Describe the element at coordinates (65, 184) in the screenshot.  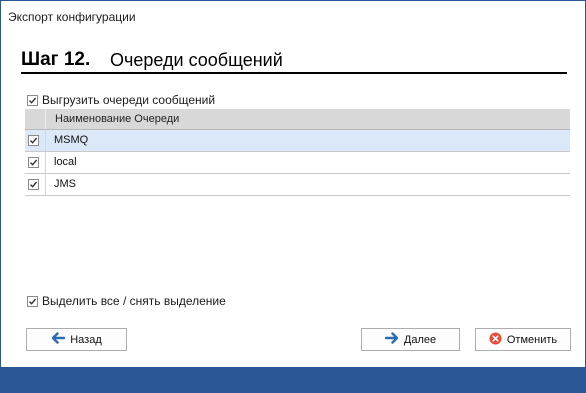
I see `queue-name: JMS` at that location.